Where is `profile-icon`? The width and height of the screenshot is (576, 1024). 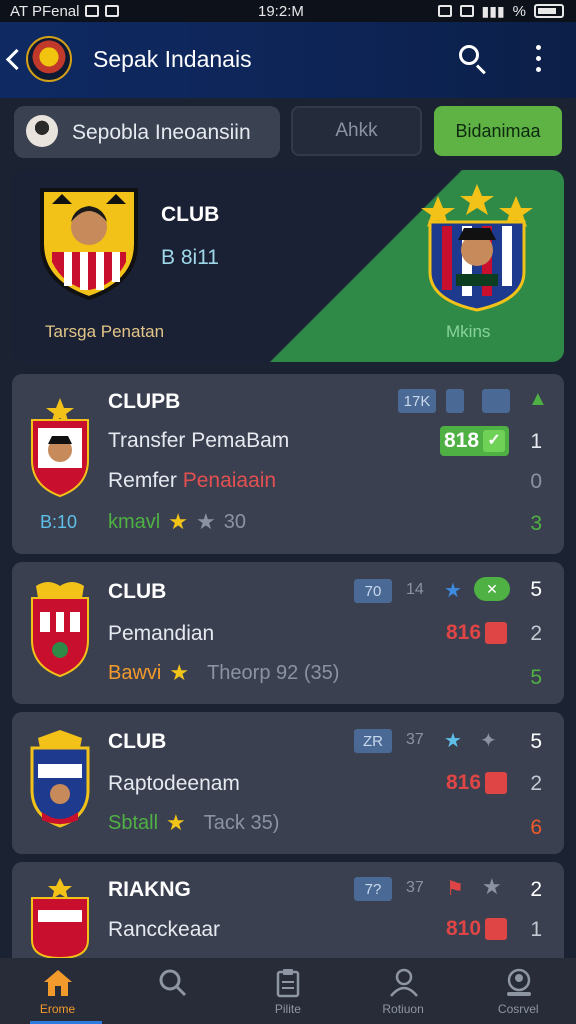 profile-icon is located at coordinates (518, 982).